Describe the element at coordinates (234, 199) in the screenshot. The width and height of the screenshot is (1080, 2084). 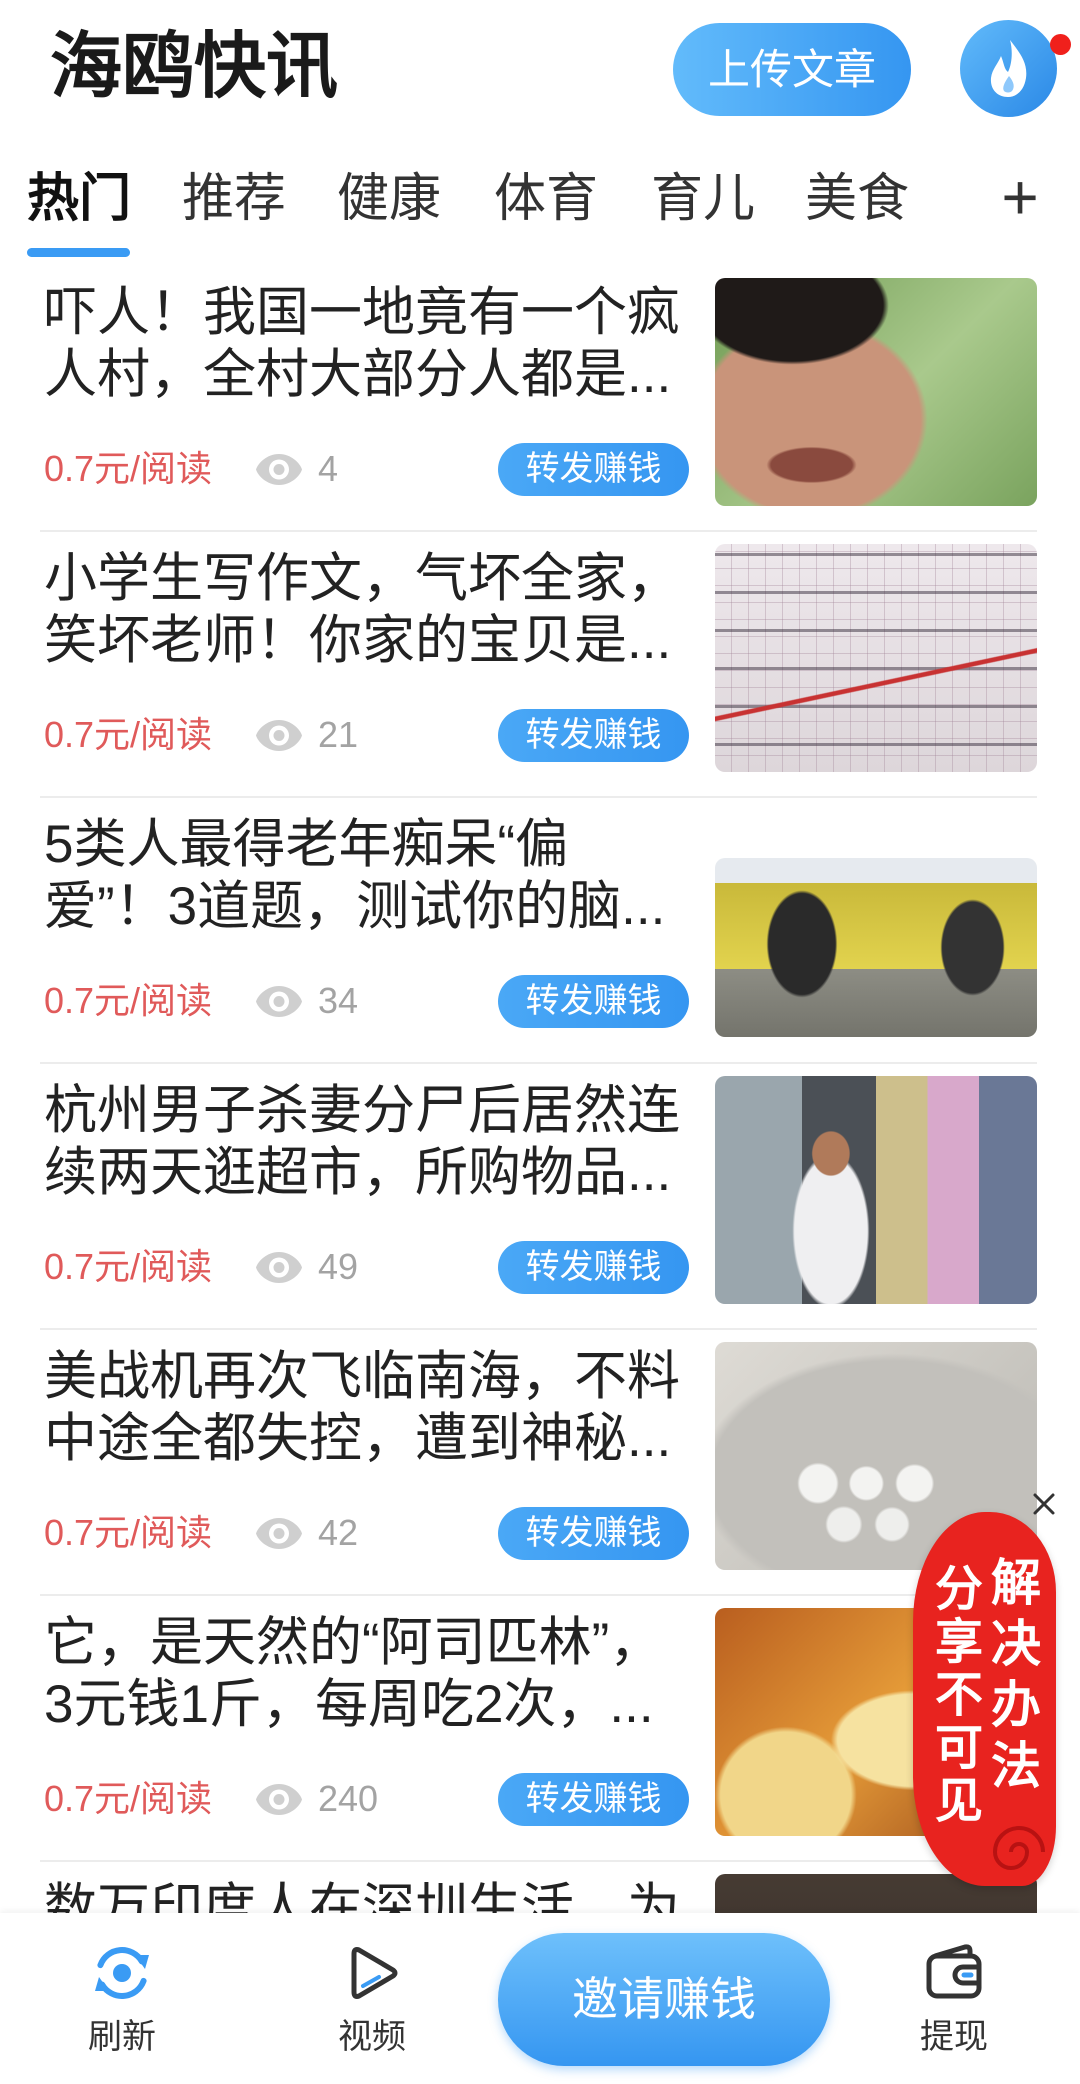
I see `tab-recommend: 推荐` at that location.